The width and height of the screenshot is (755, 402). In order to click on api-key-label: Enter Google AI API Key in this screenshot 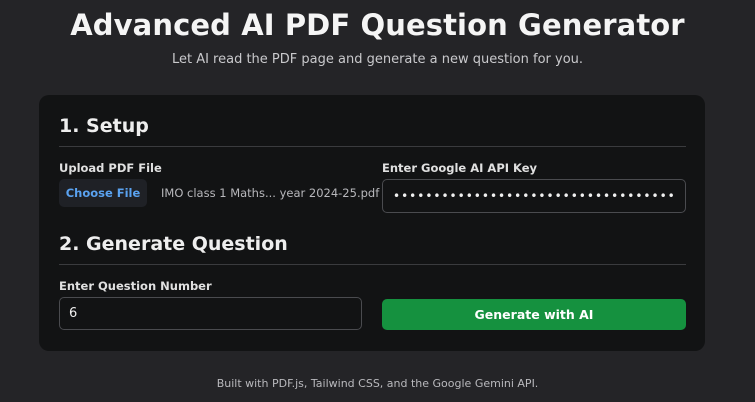, I will do `click(460, 168)`.